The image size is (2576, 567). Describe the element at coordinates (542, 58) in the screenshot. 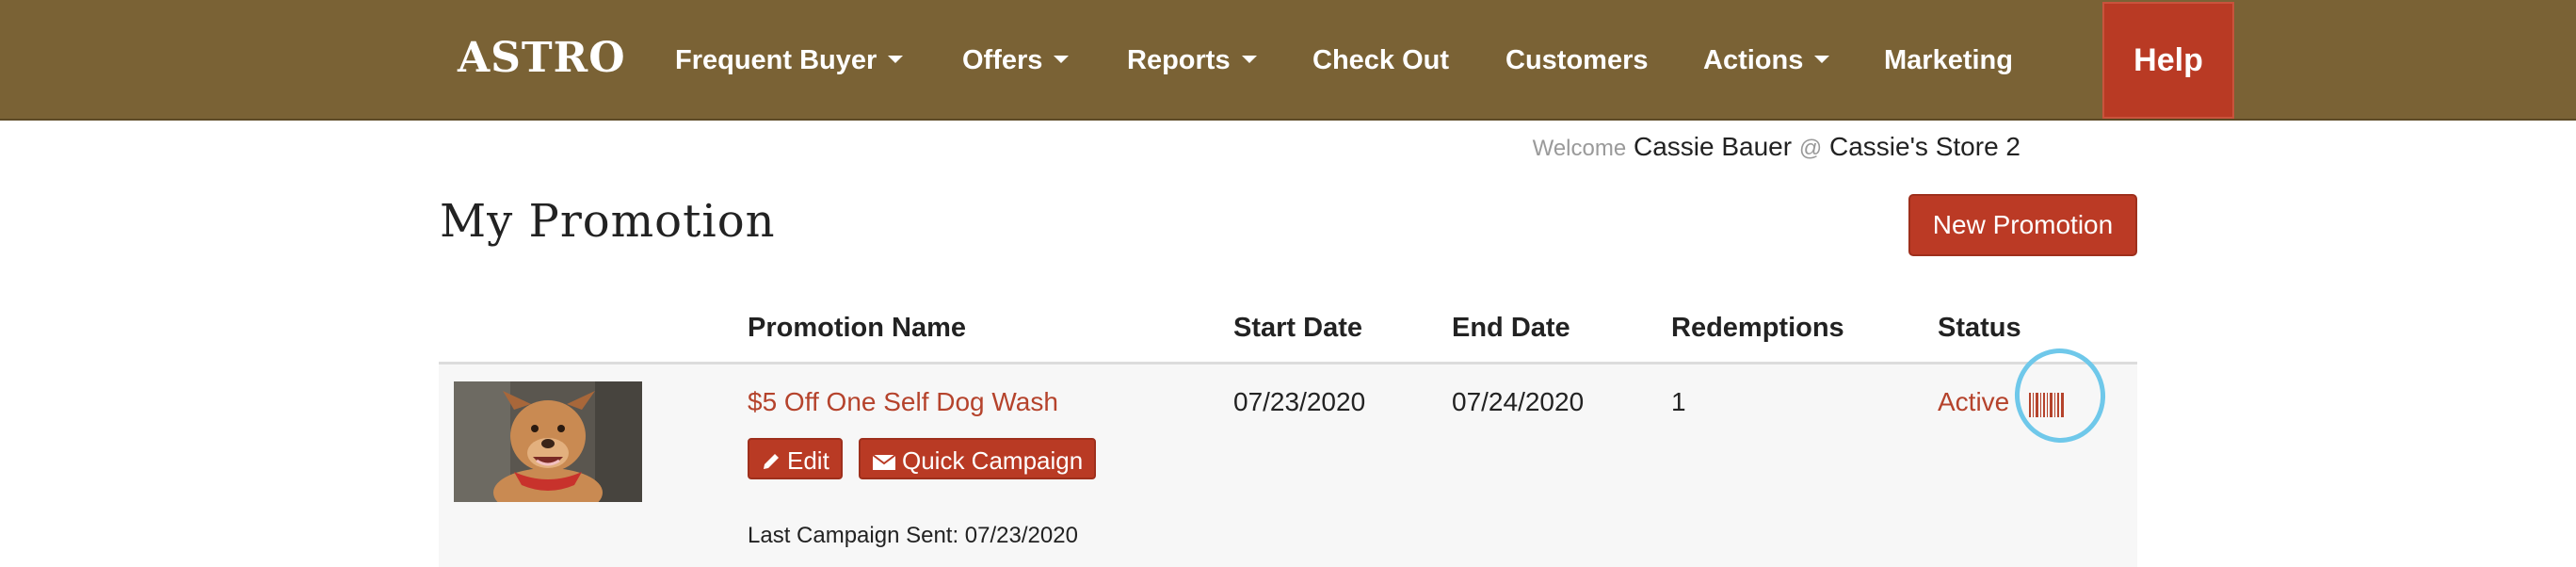

I see `astro-logo: ASTRO` at that location.